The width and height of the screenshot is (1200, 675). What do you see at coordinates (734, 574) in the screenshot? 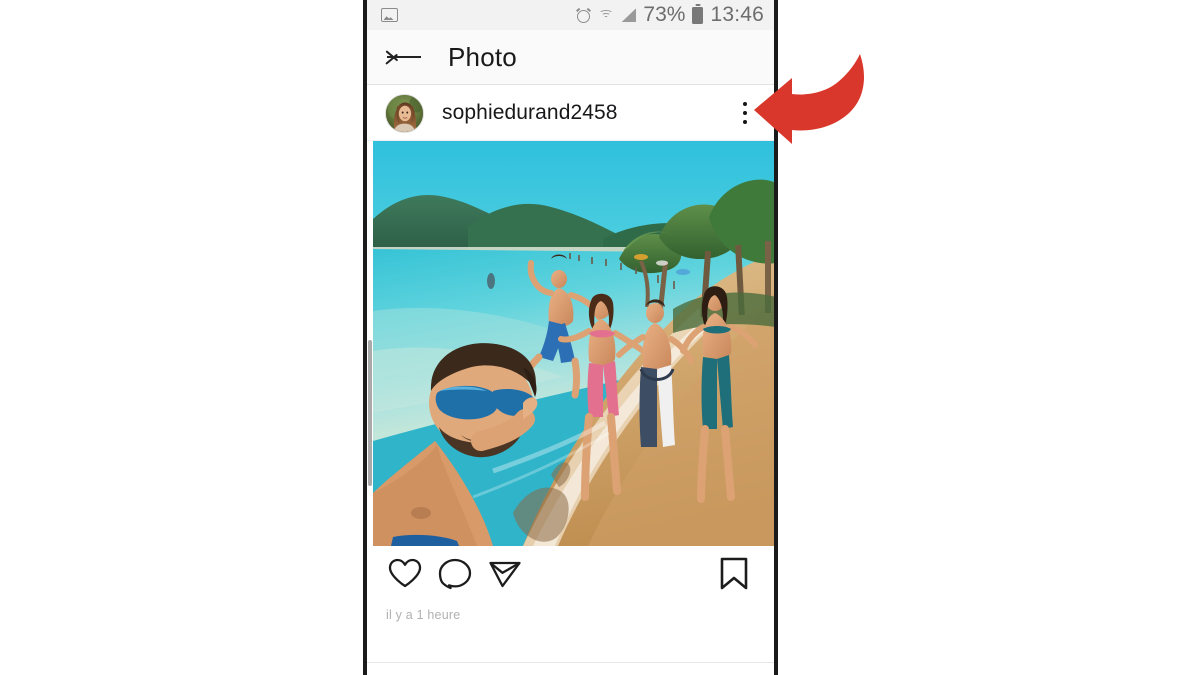
I see `bookmark-icon` at bounding box center [734, 574].